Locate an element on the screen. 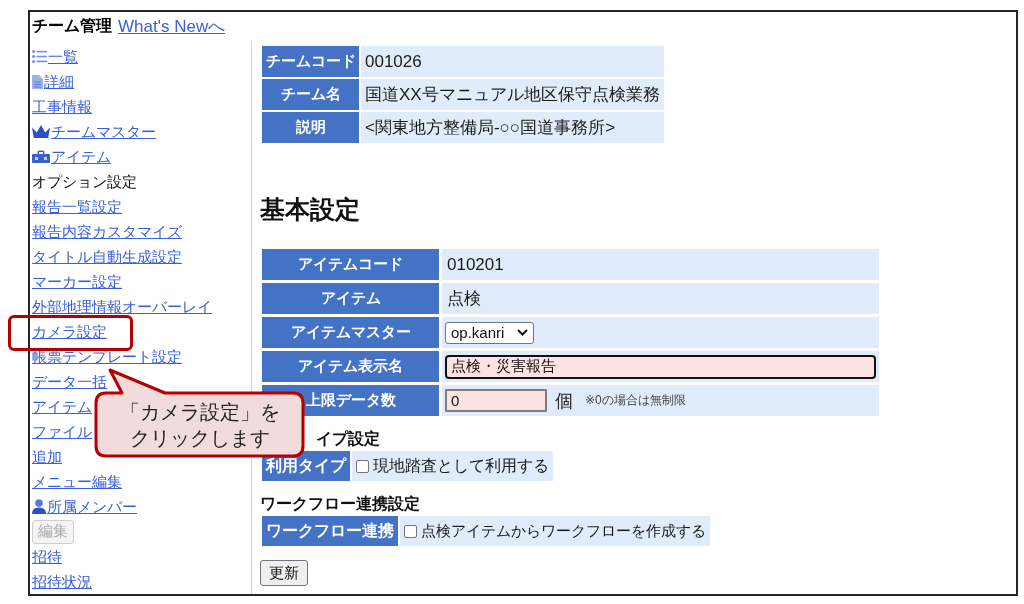 This screenshot has height=604, width=1024. header-cell: アイテム is located at coordinates (350, 298).